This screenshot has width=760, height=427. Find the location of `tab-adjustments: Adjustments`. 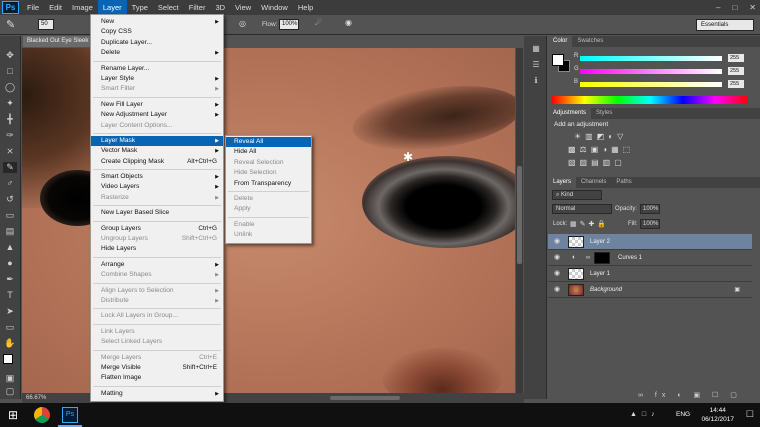

tab-adjustments: Adjustments is located at coordinates (570, 113).